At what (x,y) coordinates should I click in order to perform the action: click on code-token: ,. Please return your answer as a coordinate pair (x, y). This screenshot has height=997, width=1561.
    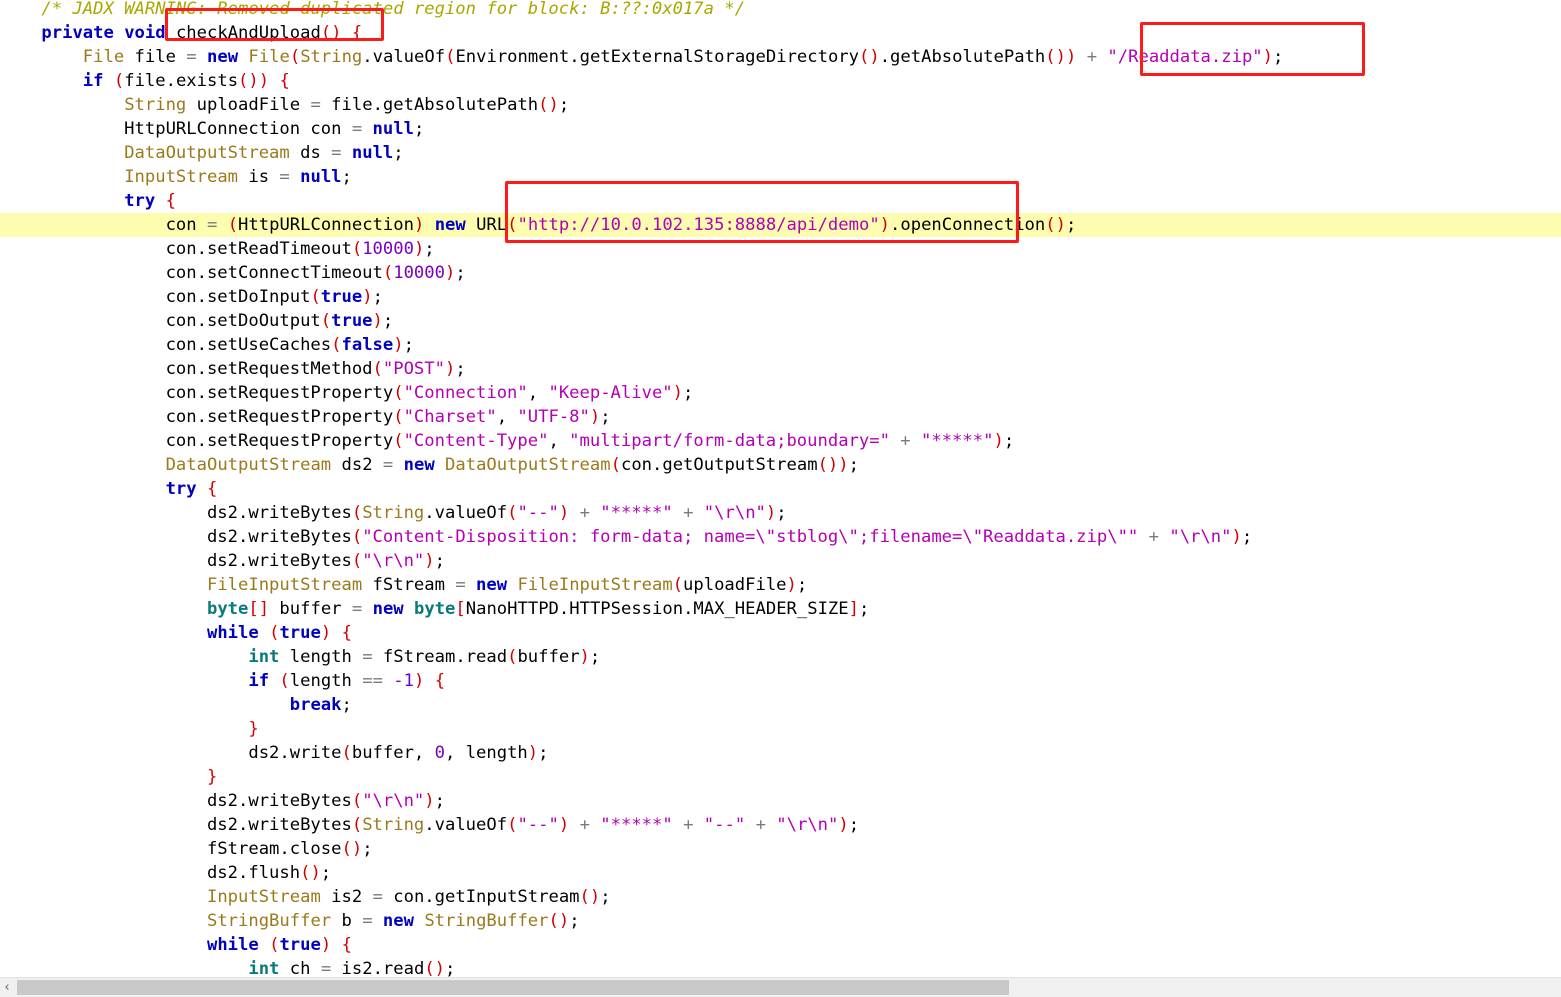
    Looking at the image, I should click on (538, 393).